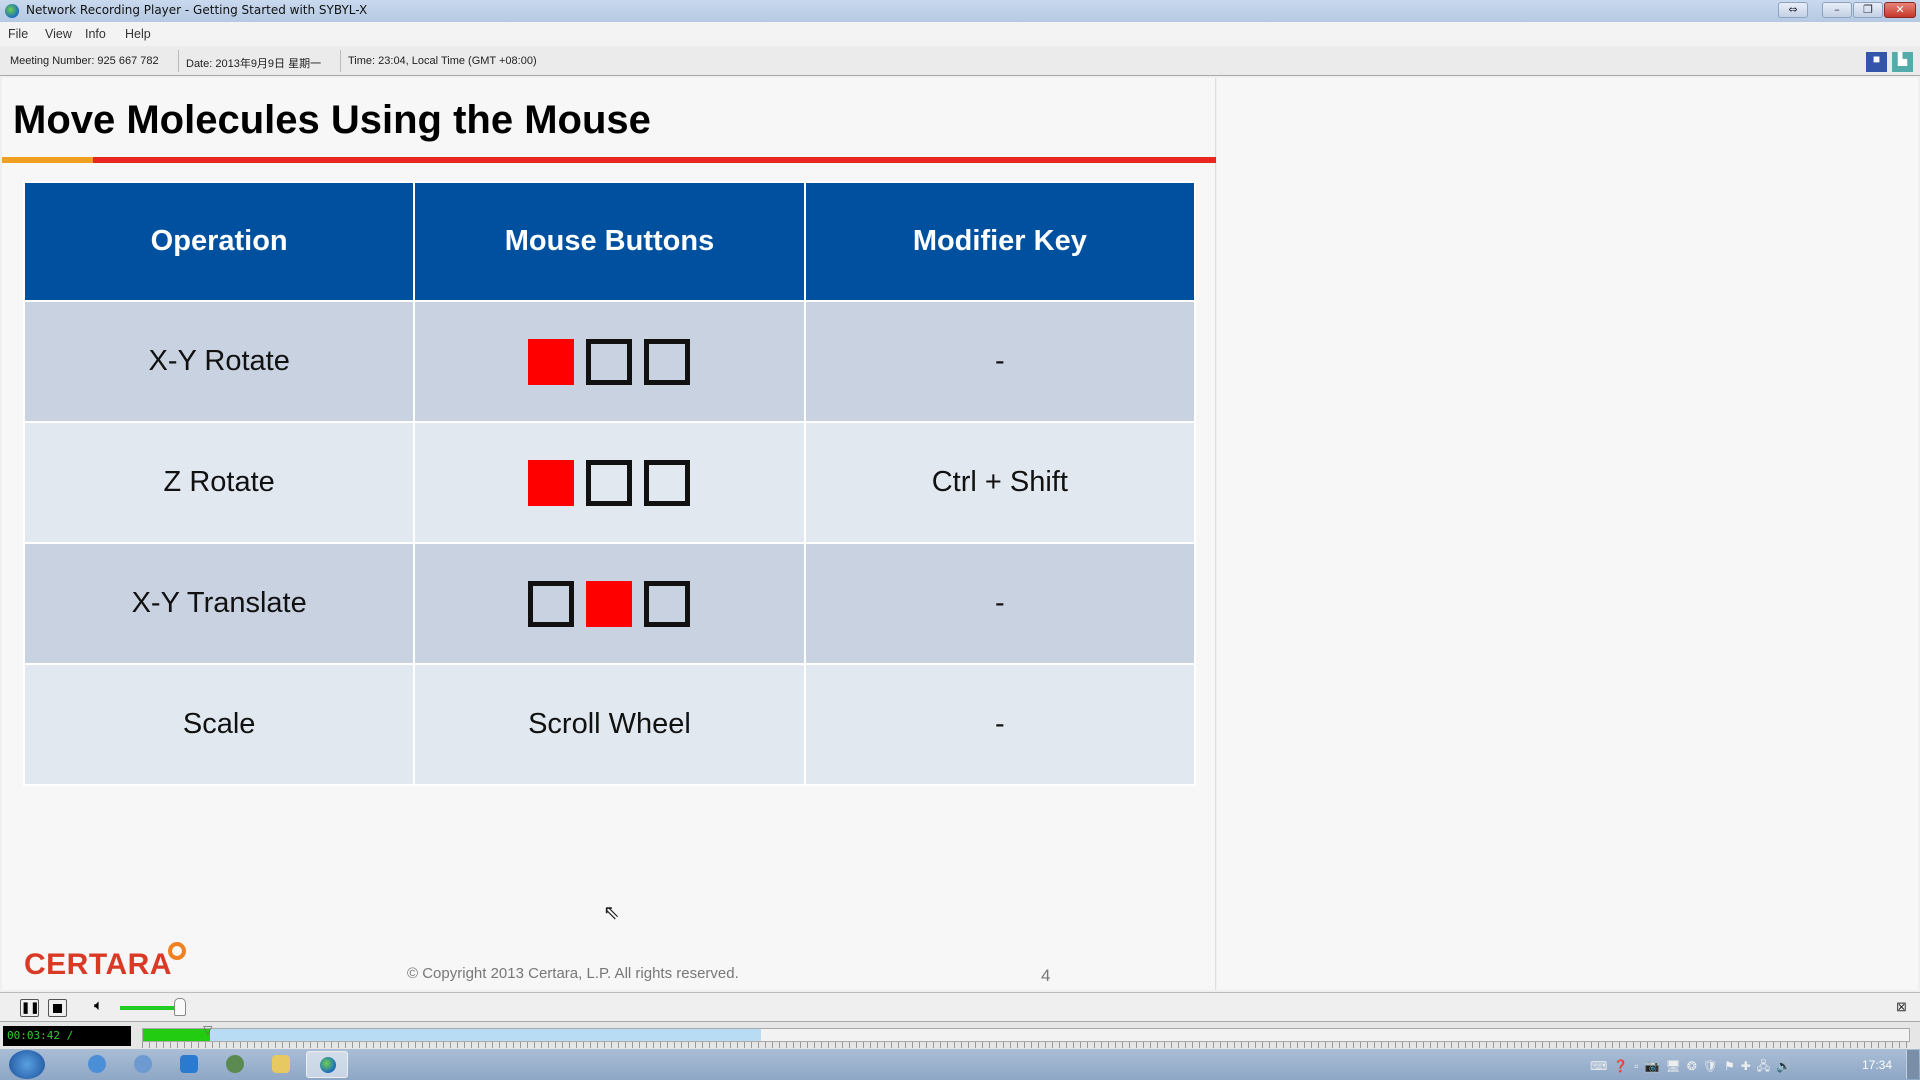  What do you see at coordinates (219, 603) in the screenshot?
I see `operation-cell: X-Y Translate` at bounding box center [219, 603].